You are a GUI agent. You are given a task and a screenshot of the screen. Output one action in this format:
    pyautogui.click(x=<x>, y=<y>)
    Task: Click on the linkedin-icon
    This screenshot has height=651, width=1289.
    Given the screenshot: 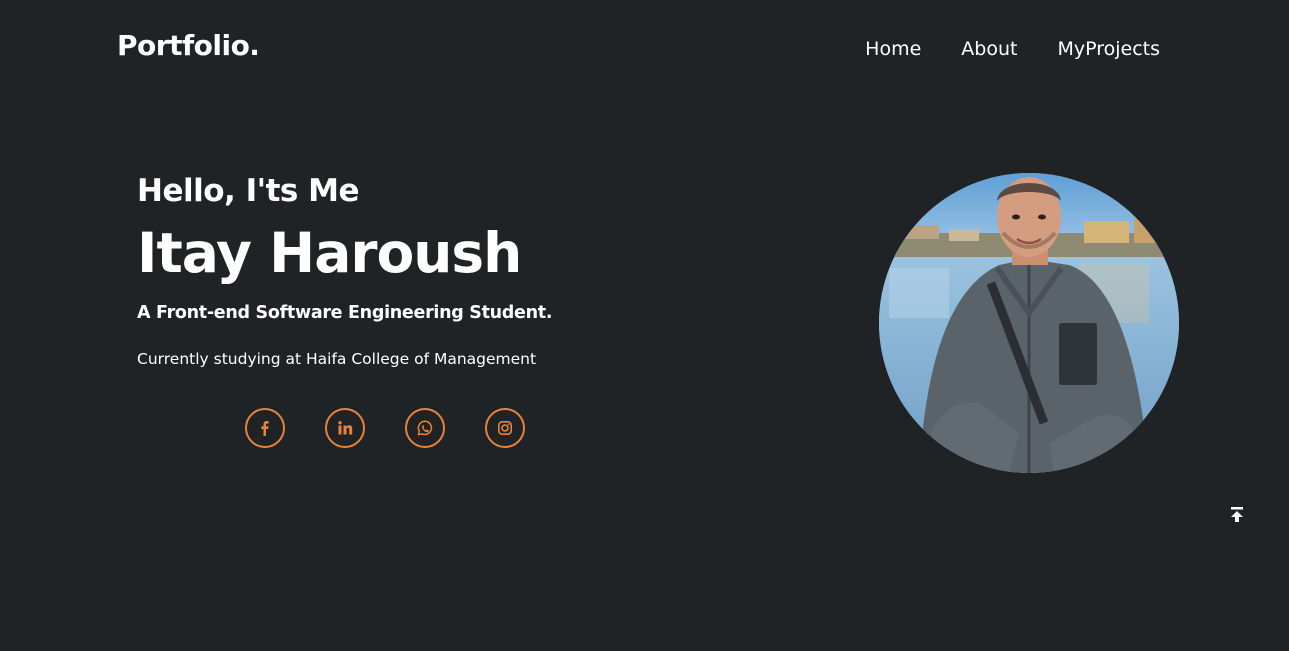 What is the action you would take?
    pyautogui.click(x=345, y=428)
    